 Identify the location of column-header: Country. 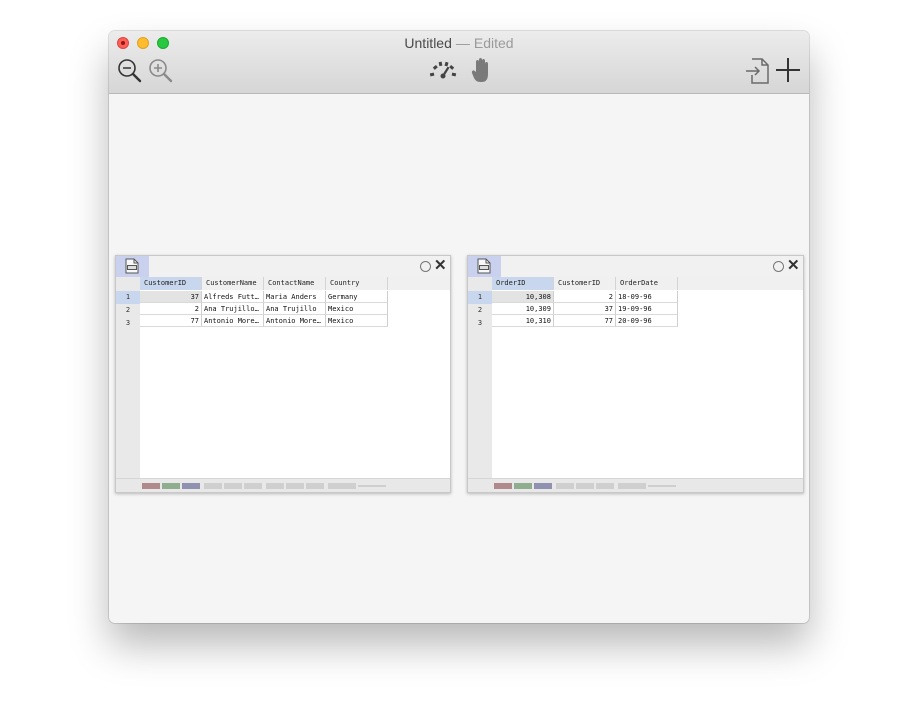
(357, 283).